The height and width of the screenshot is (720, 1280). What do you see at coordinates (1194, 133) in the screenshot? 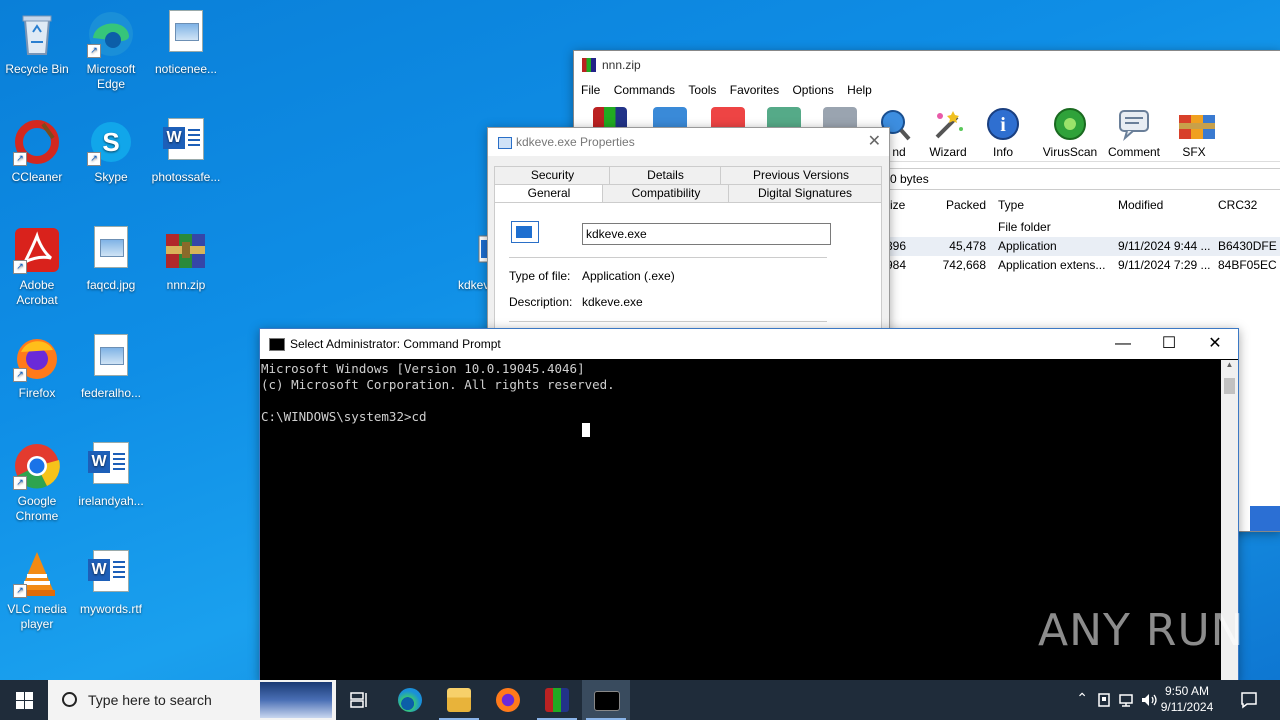
I see `toolbar-sfx-button: SFX` at bounding box center [1194, 133].